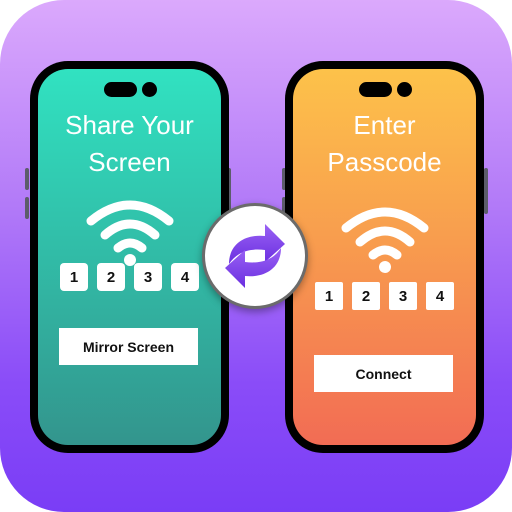 The image size is (512, 512). I want to click on title-line-1: Share Your, so click(129, 125).